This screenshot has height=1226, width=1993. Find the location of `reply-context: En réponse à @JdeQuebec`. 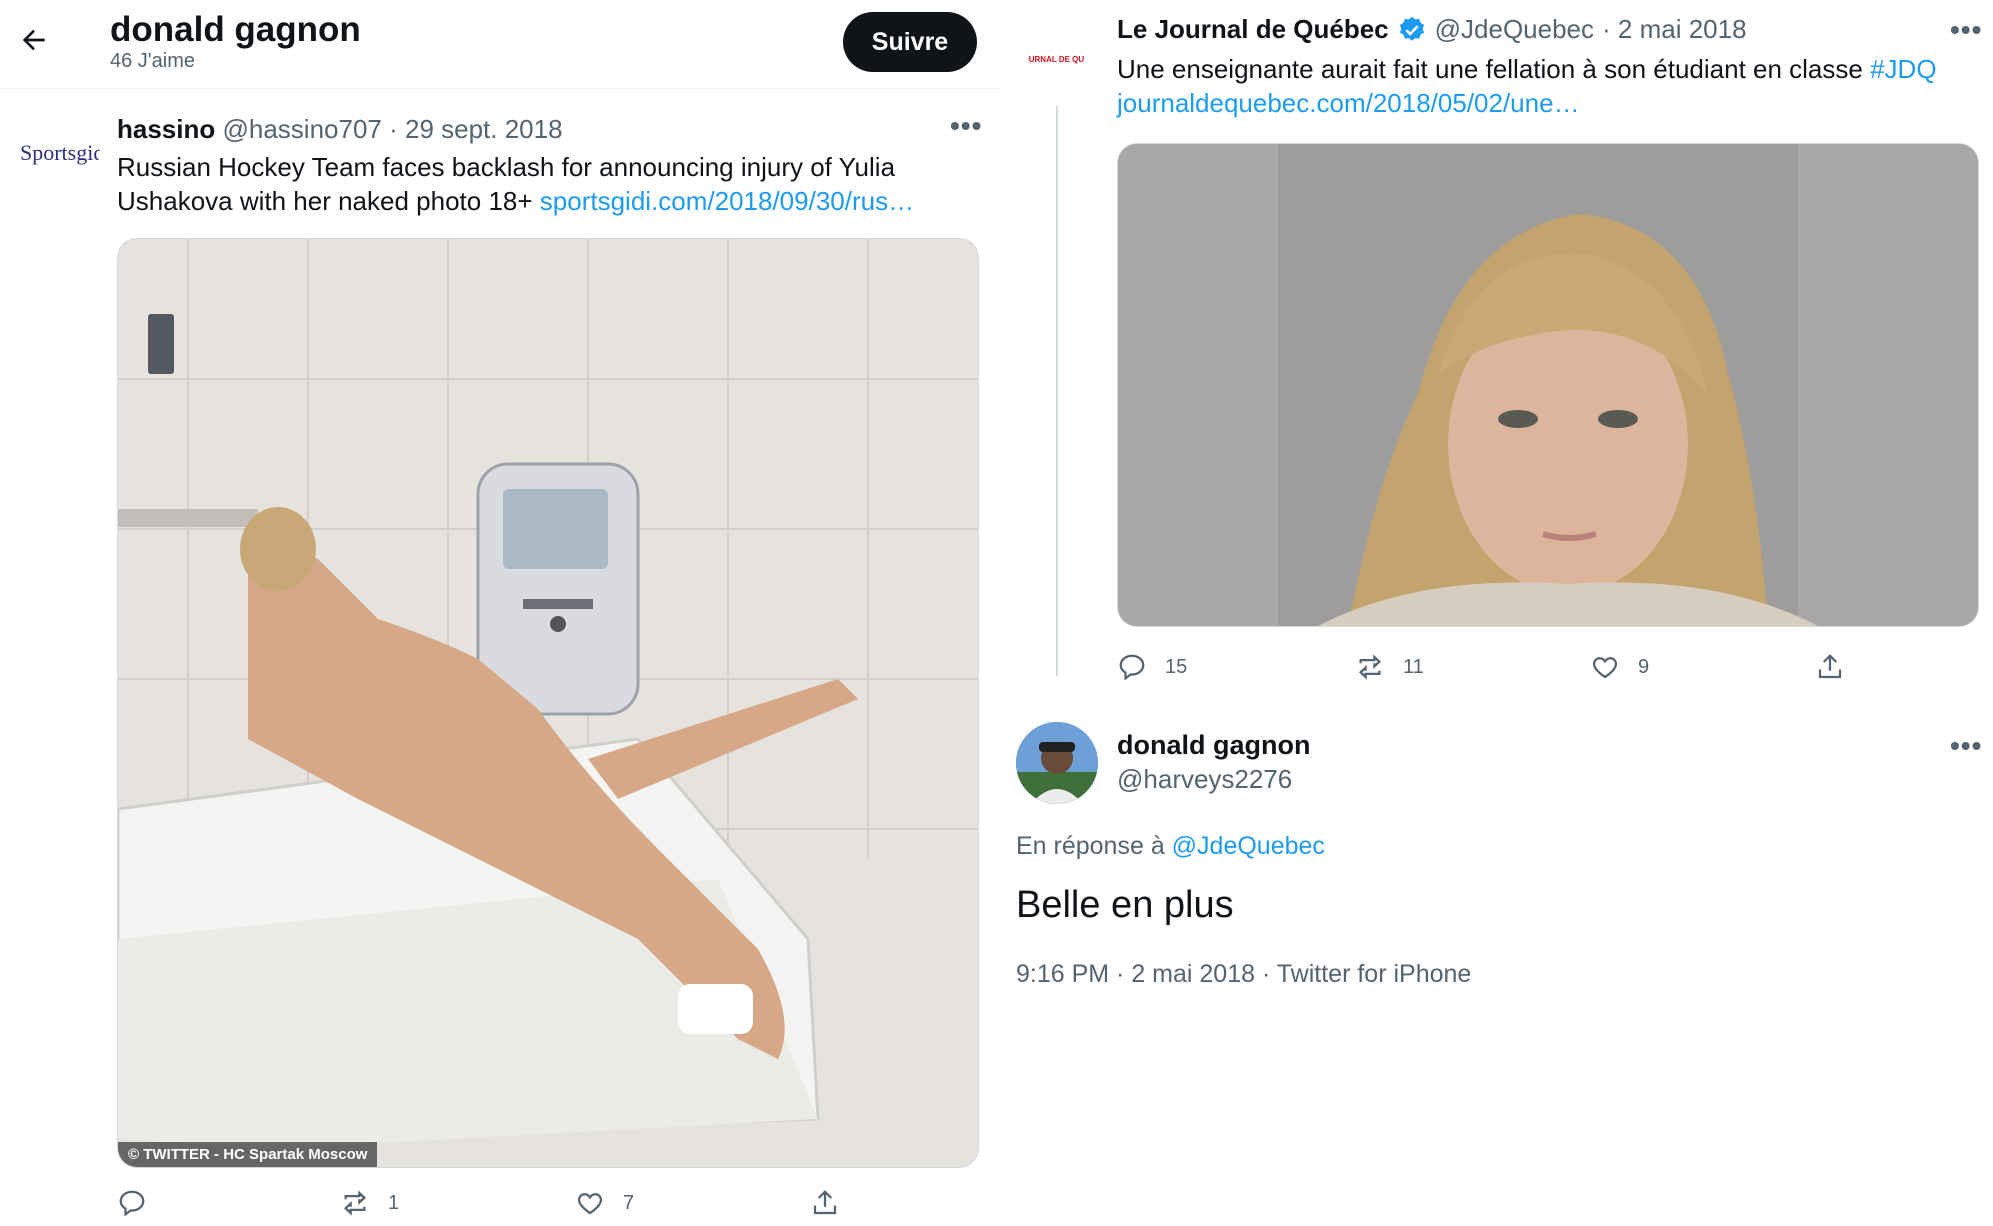

reply-context: En réponse à @JdeQuebec is located at coordinates (1170, 846).